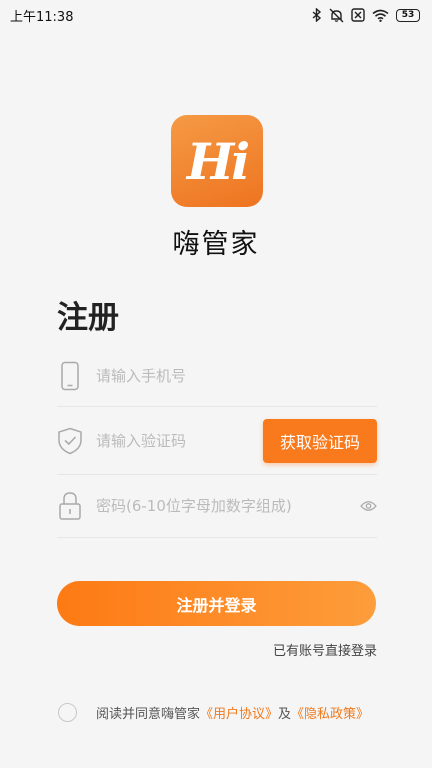 This screenshot has width=432, height=768. I want to click on agreement-row: 阅读并同意嗨管家 《用户协议》 及 《隐私政策》, so click(213, 712).